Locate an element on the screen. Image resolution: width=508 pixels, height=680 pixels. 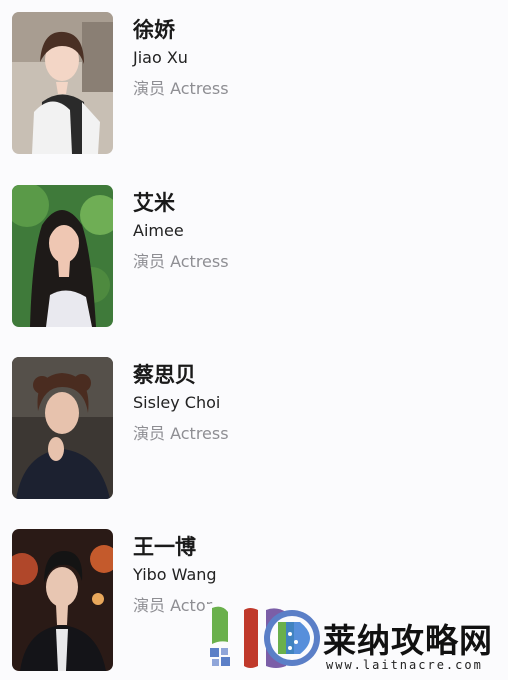
cast-name-en: Yibo Wang is located at coordinates (175, 574).